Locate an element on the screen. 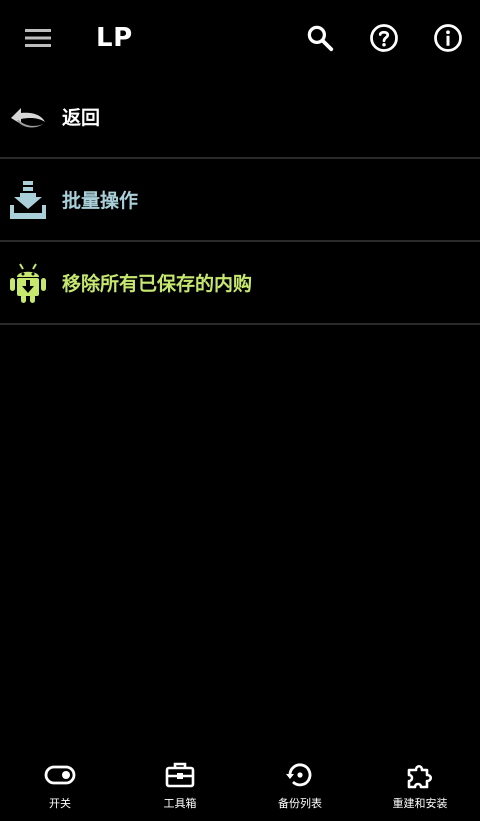  info-icon is located at coordinates (448, 38).